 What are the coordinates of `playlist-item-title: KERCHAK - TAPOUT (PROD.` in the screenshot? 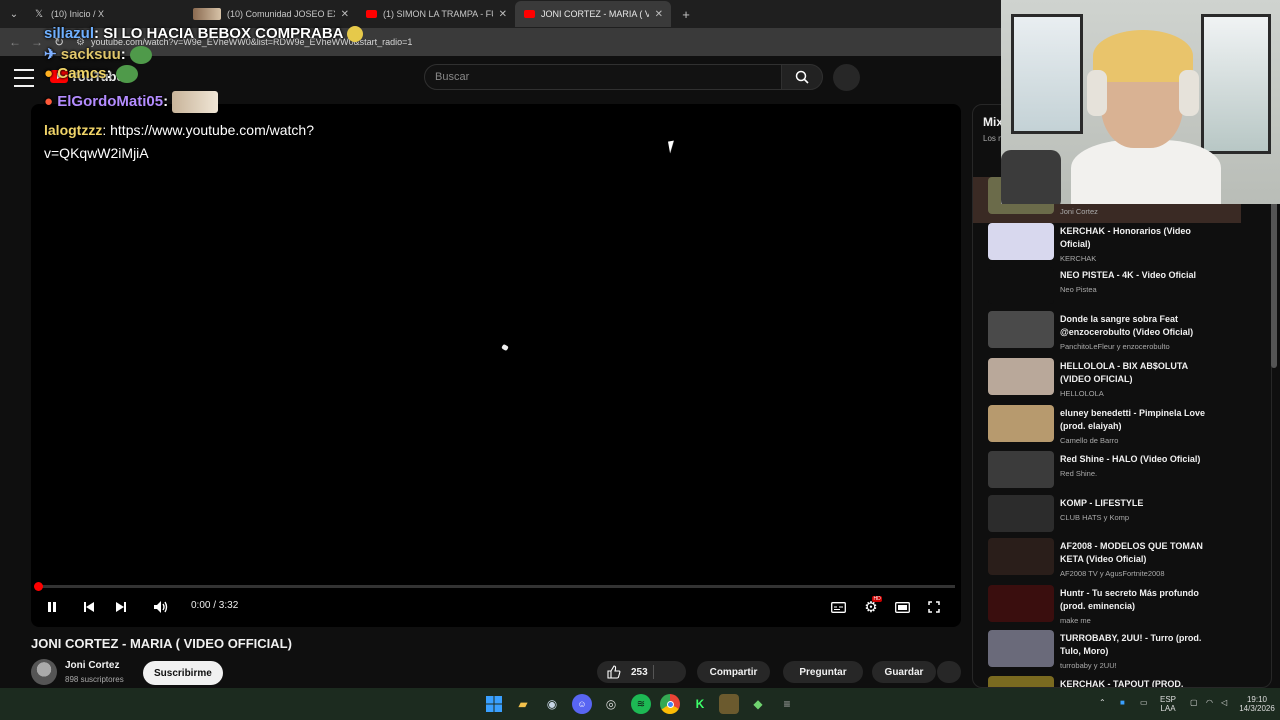 It's located at (1122, 683).